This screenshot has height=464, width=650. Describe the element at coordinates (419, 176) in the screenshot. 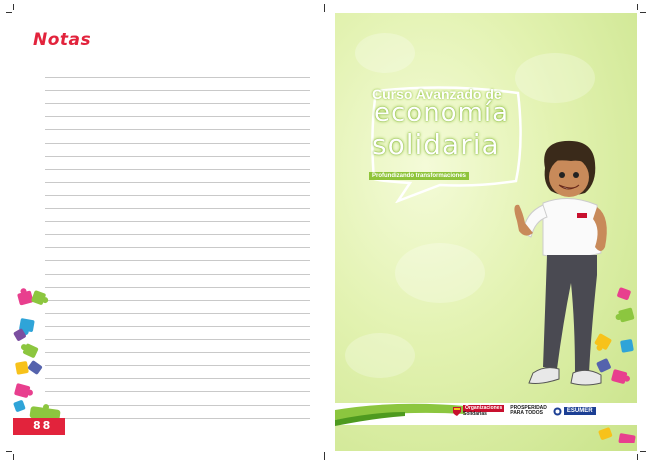

I see `course-logo-tagline: Profundizando transformaciones` at that location.